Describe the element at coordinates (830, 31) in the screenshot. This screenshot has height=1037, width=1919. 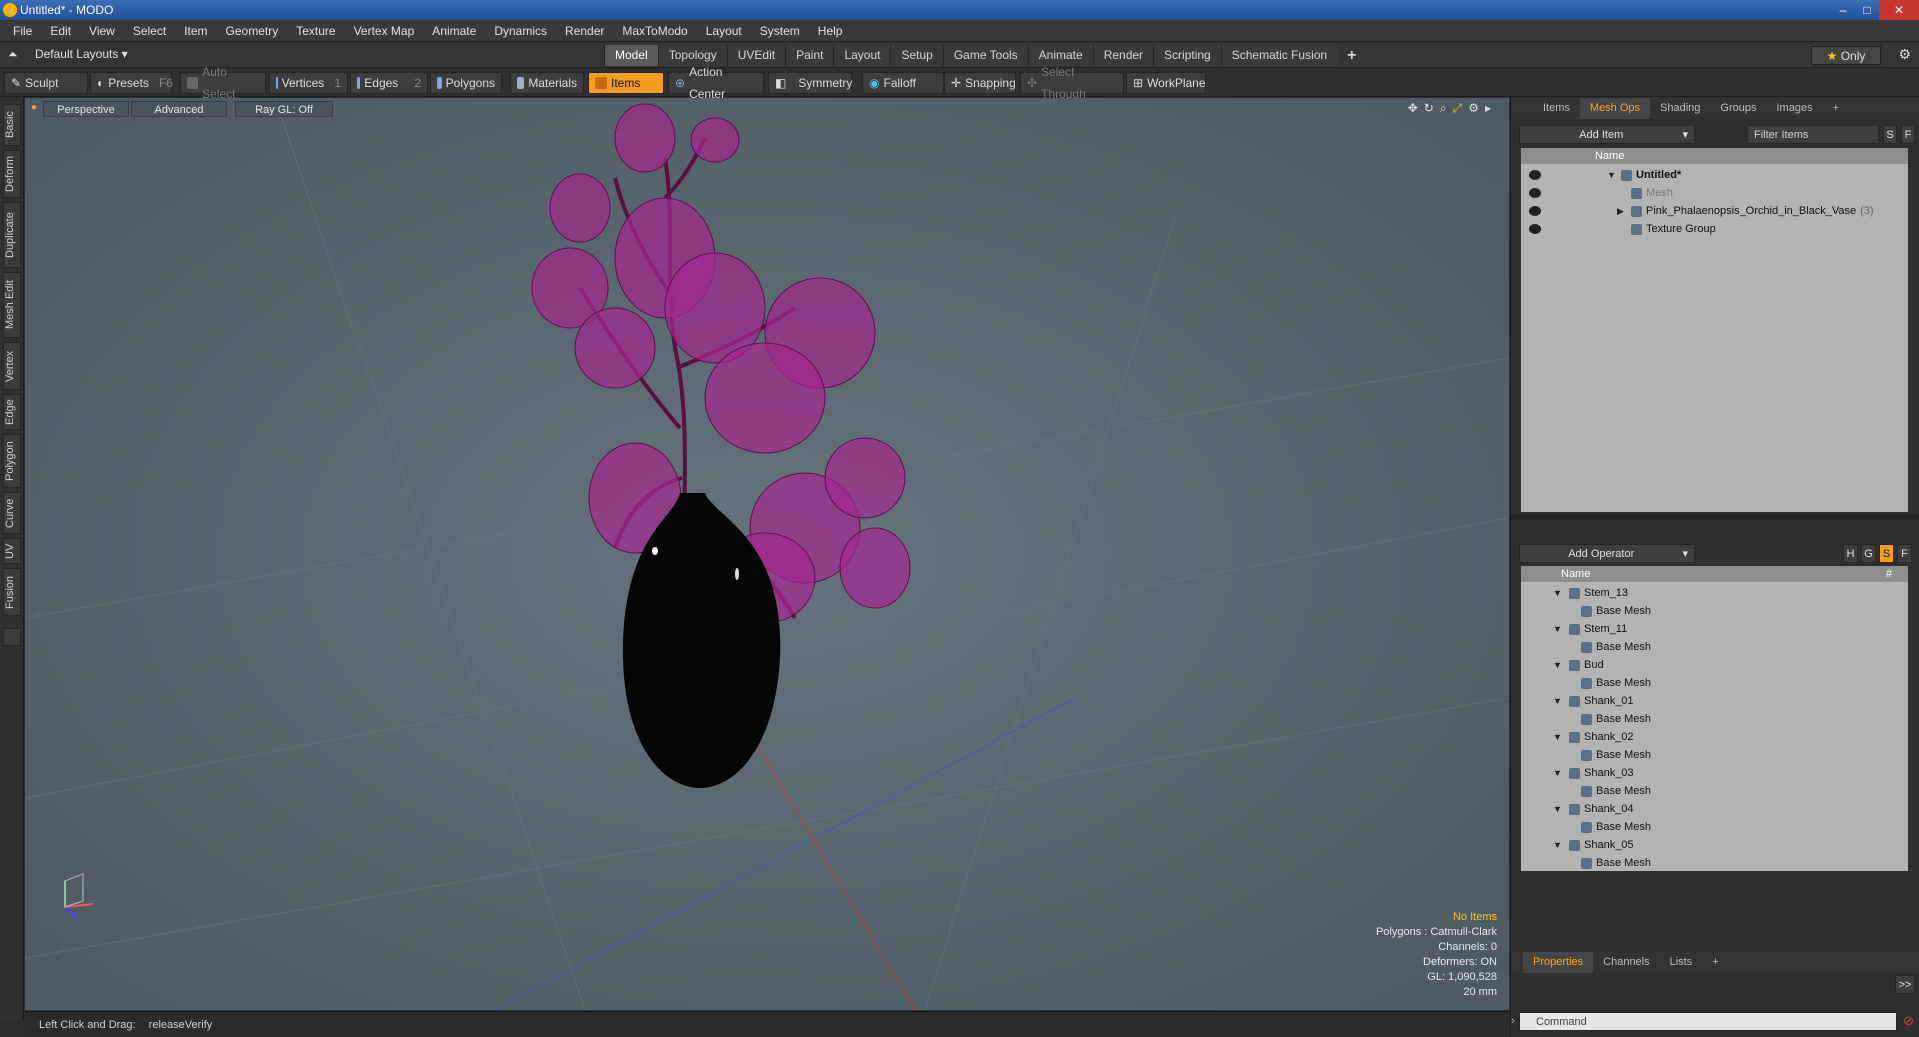
I see `menu-item-help: Help` at that location.